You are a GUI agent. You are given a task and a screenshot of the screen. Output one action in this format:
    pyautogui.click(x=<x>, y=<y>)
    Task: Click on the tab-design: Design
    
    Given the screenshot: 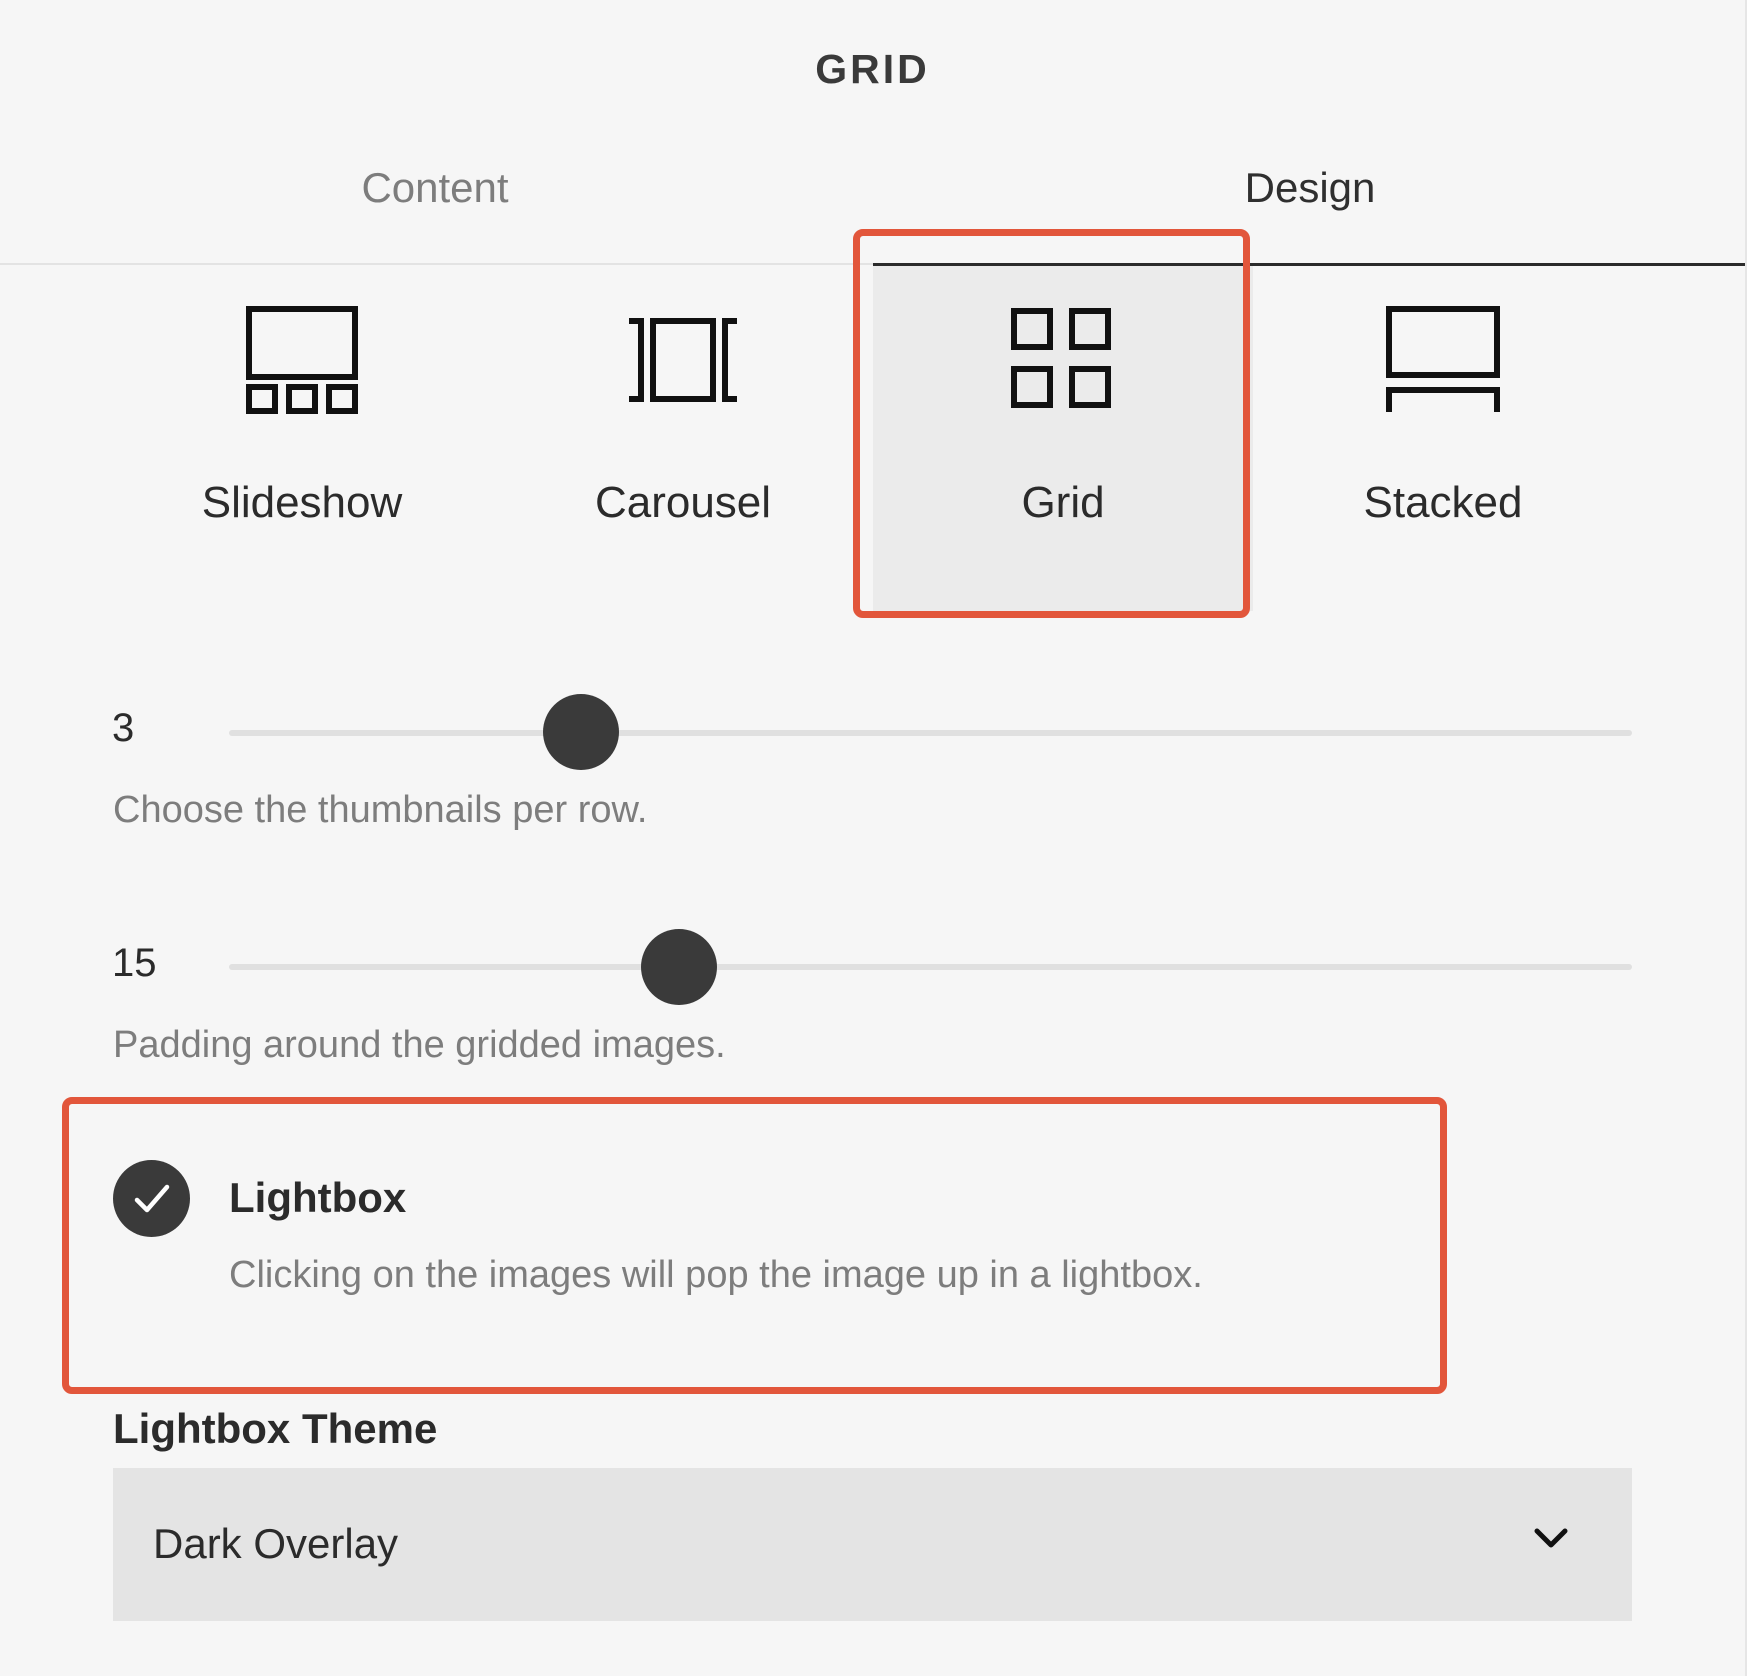 What is the action you would take?
    pyautogui.click(x=1310, y=188)
    